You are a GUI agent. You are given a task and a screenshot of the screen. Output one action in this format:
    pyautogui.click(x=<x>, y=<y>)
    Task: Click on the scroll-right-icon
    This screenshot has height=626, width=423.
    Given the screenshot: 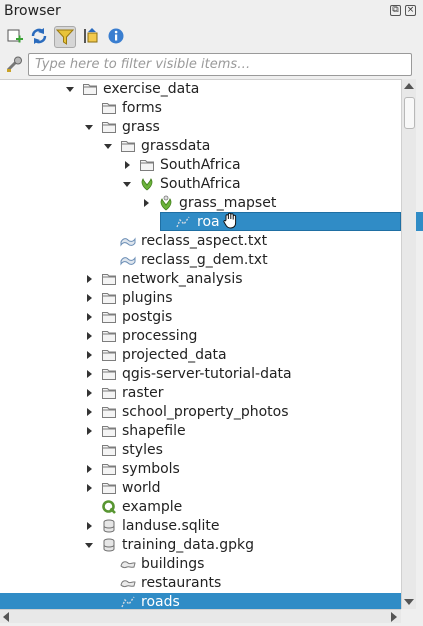 What is the action you would take?
    pyautogui.click(x=394, y=617)
    